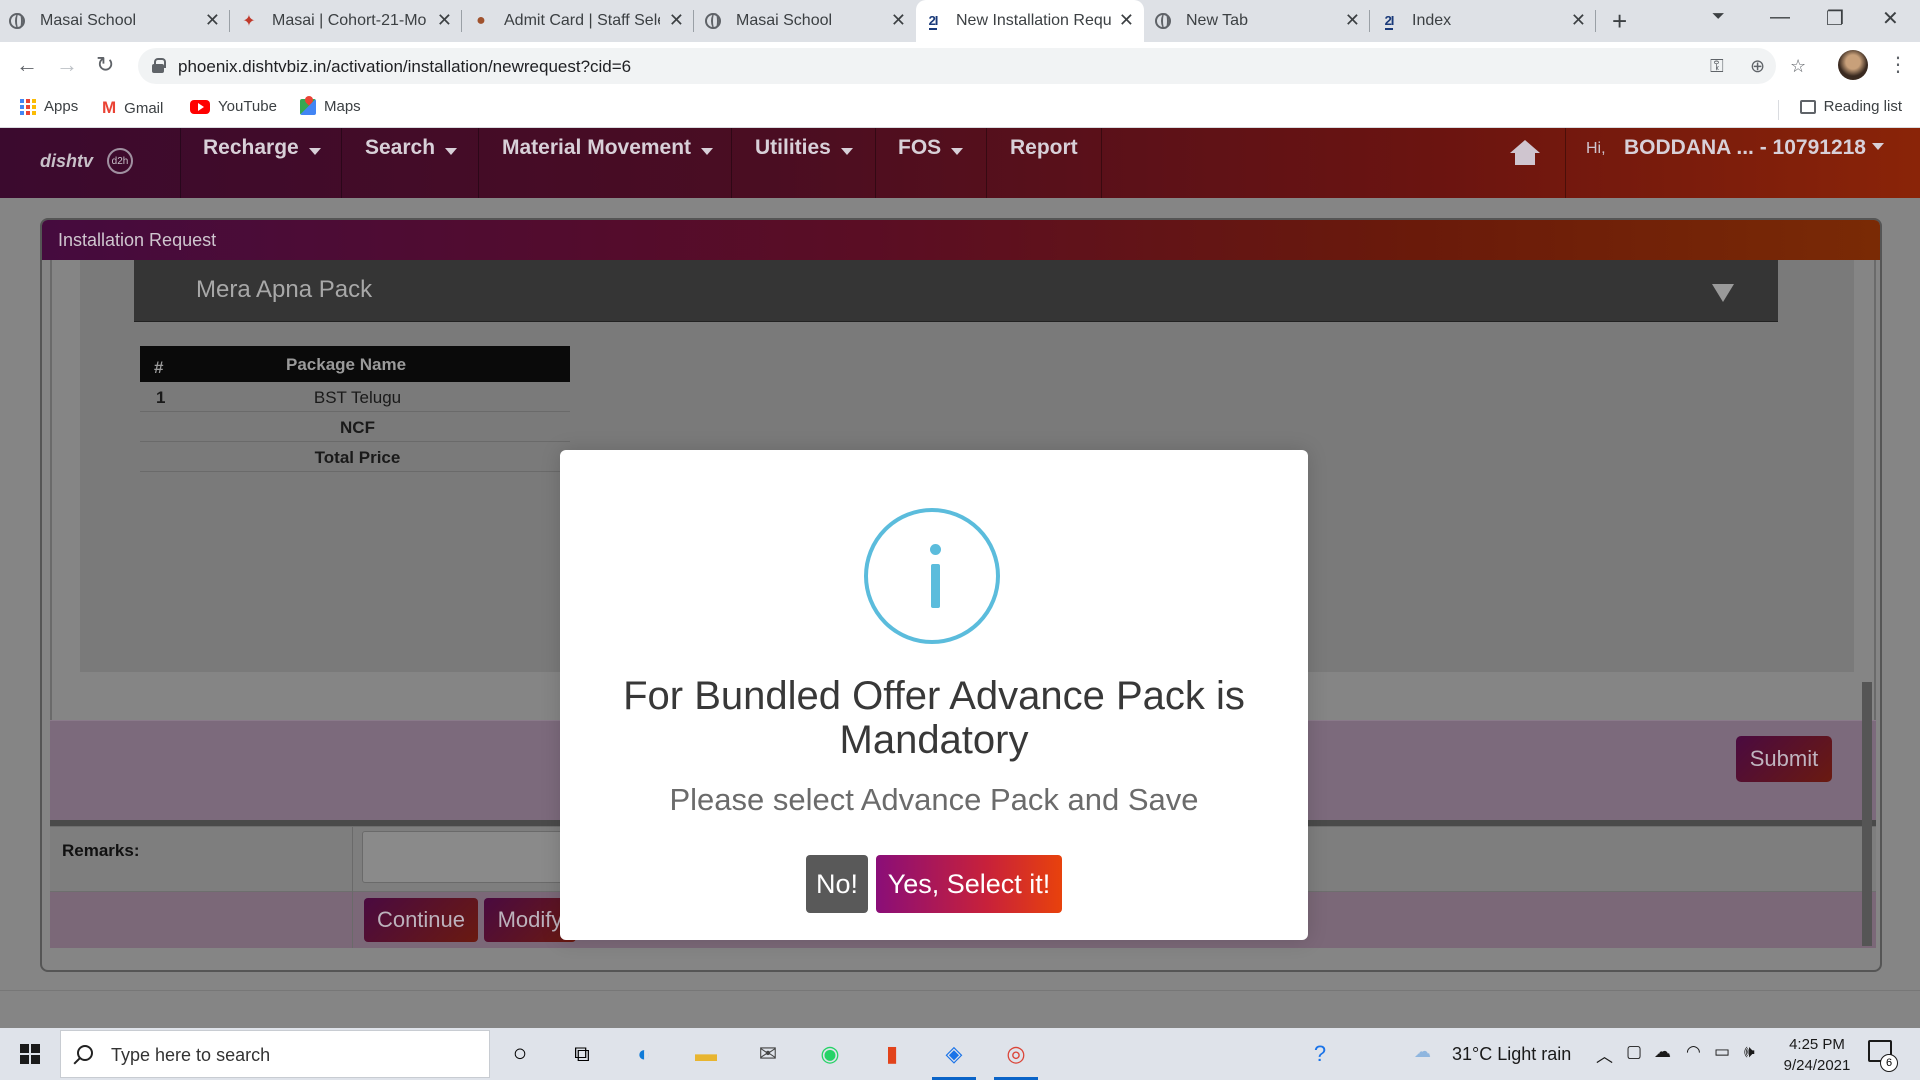 The height and width of the screenshot is (1080, 1920). What do you see at coordinates (1030, 21) in the screenshot?
I see `tab-new-installation: 2I New Installation Requ ✕` at bounding box center [1030, 21].